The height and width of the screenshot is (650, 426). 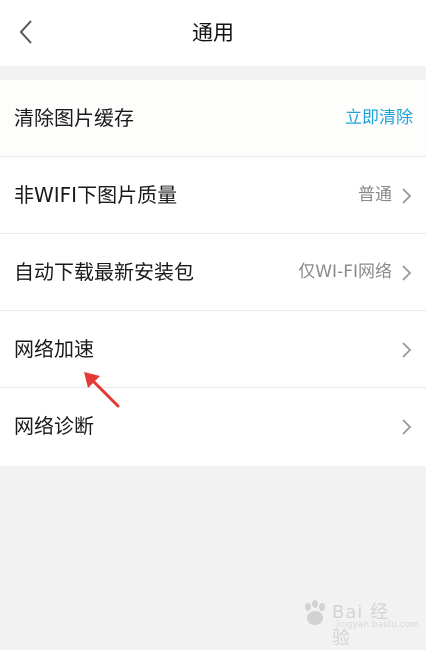 I want to click on network-acceleration-row: 网络加速, so click(x=213, y=349).